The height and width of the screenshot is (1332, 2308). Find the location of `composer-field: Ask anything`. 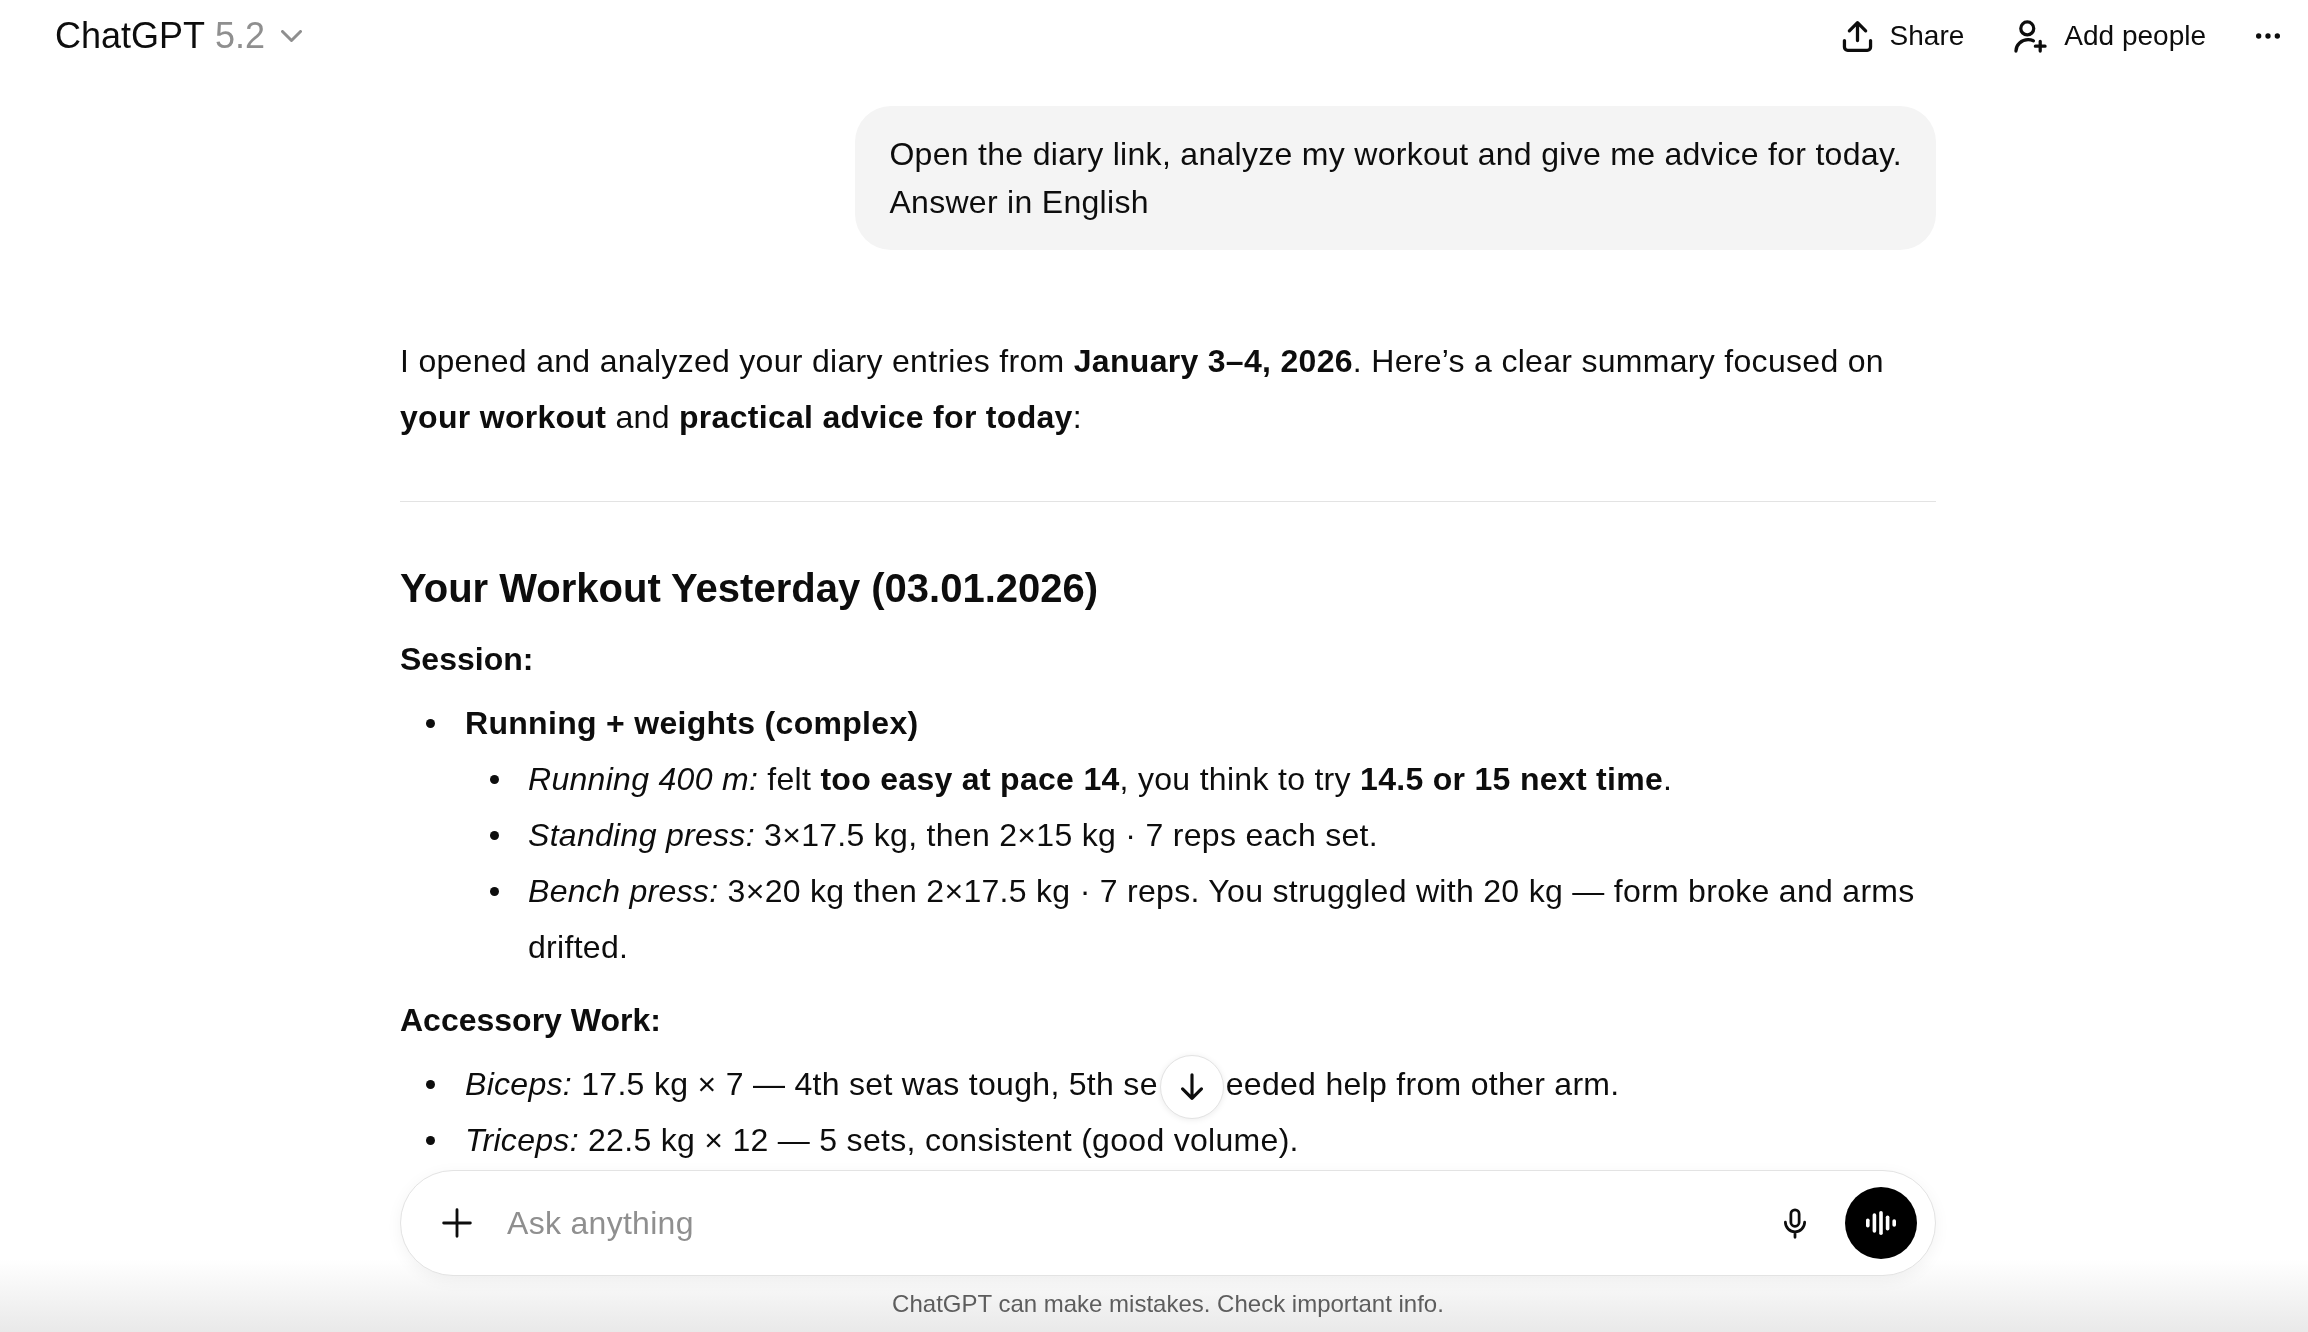

composer-field: Ask anything is located at coordinates (1168, 1223).